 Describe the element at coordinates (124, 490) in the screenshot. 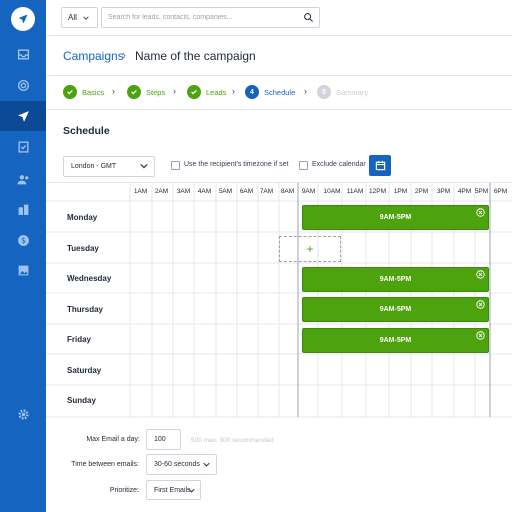

I see `prioritize-label: Prioritize:` at that location.